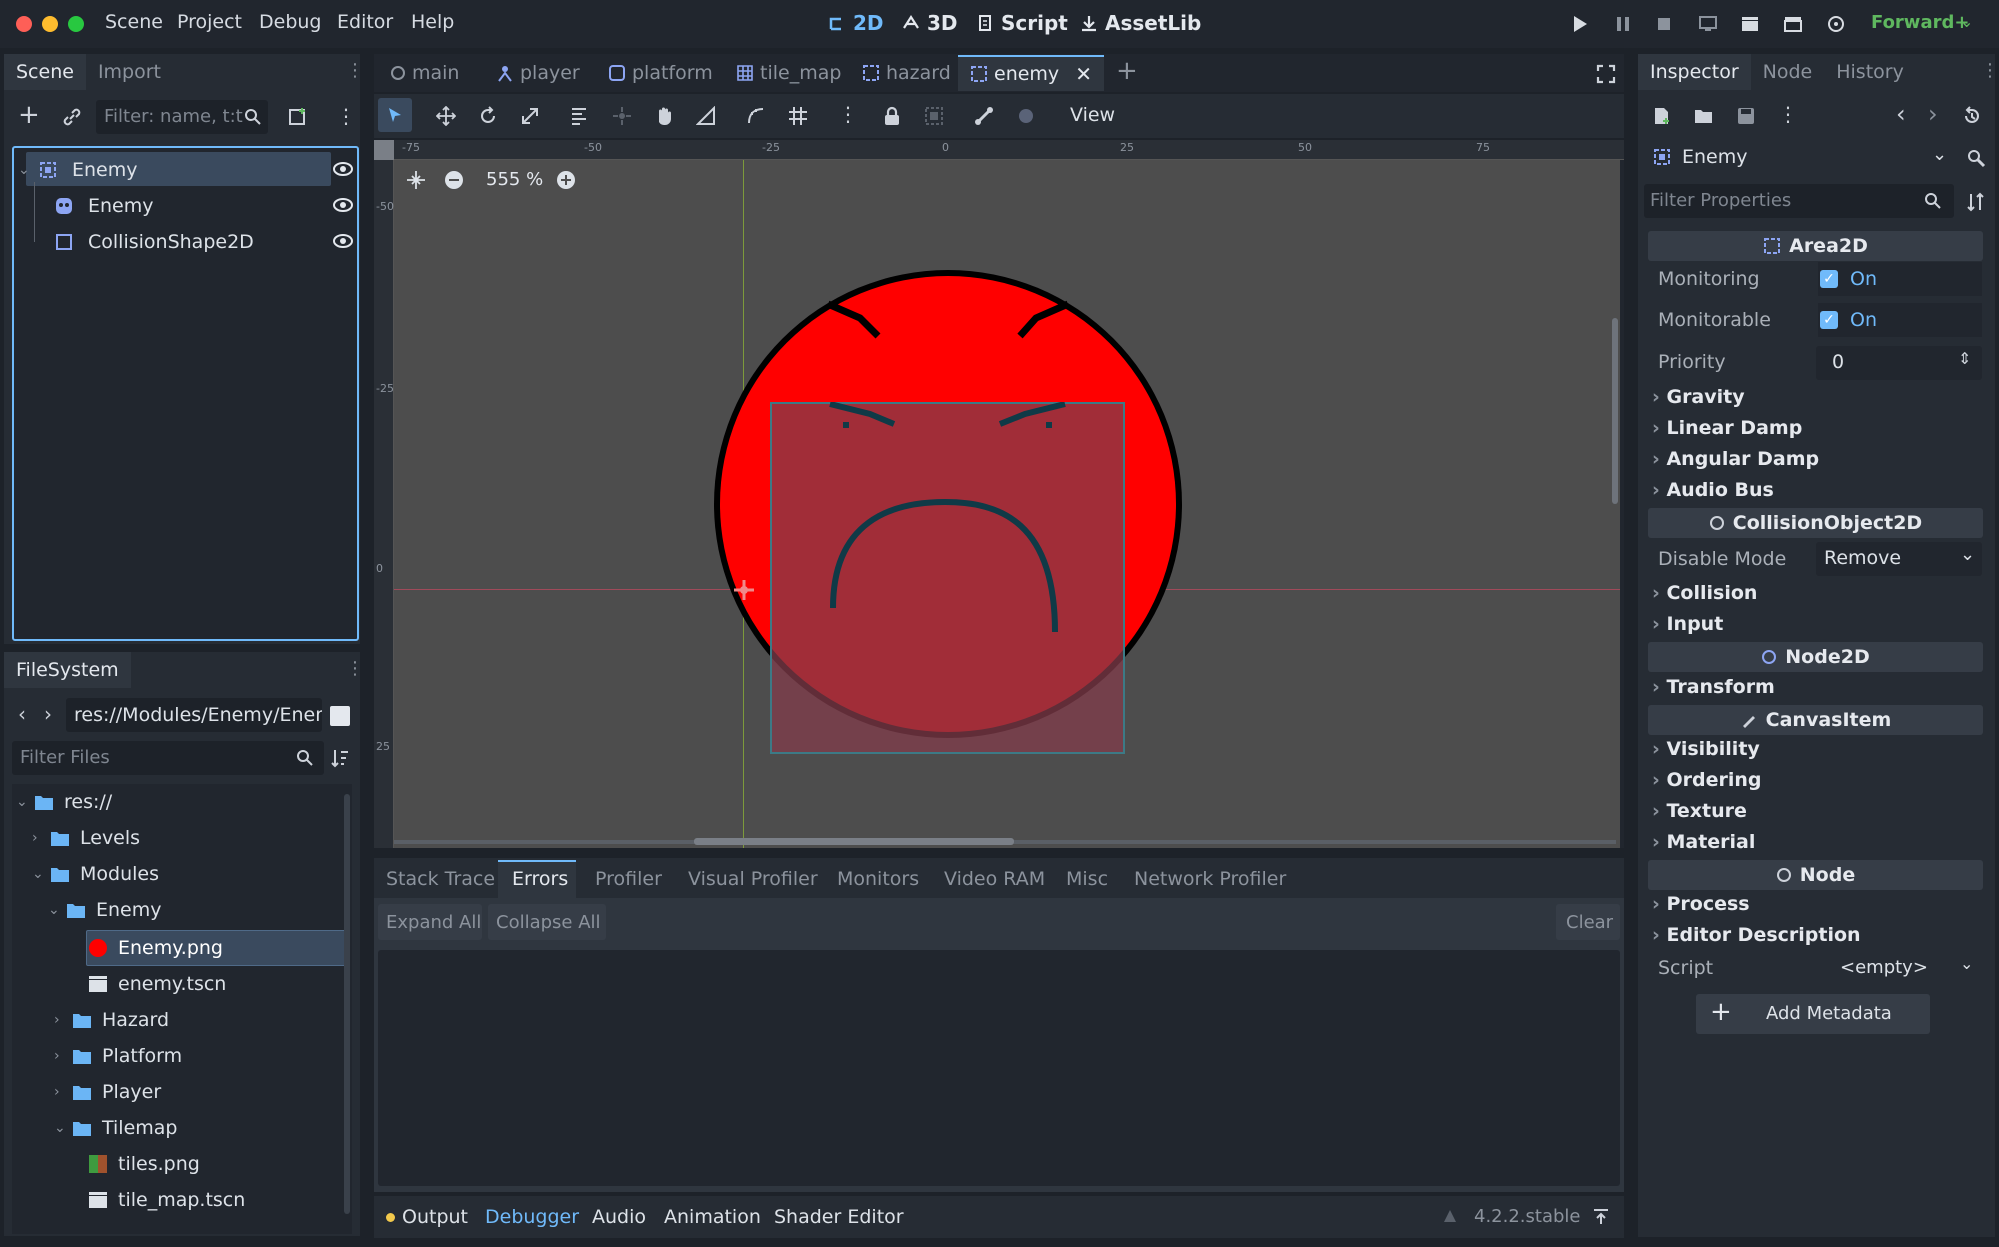  Describe the element at coordinates (1836, 24) in the screenshot. I see `movie-maker-button` at that location.